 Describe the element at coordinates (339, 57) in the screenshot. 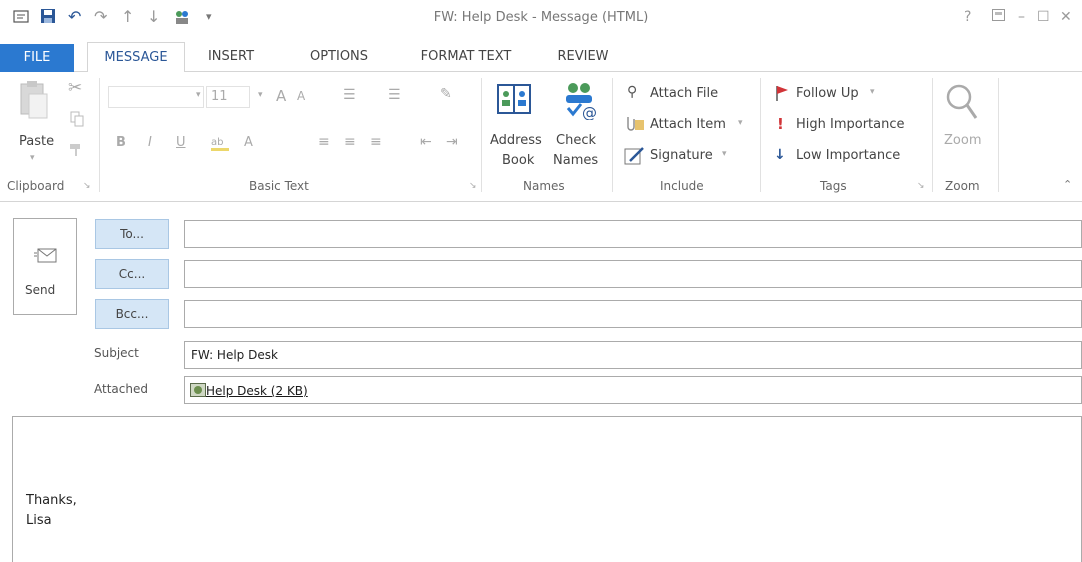

I see `tab-options: OPTIONS` at that location.